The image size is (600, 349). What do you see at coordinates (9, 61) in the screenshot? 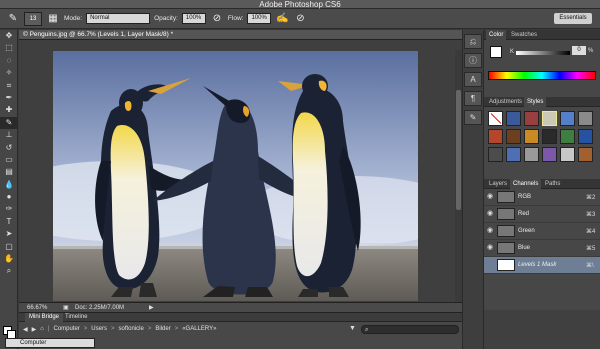
I see `lasso-tool-icon: ◌` at bounding box center [9, 61].